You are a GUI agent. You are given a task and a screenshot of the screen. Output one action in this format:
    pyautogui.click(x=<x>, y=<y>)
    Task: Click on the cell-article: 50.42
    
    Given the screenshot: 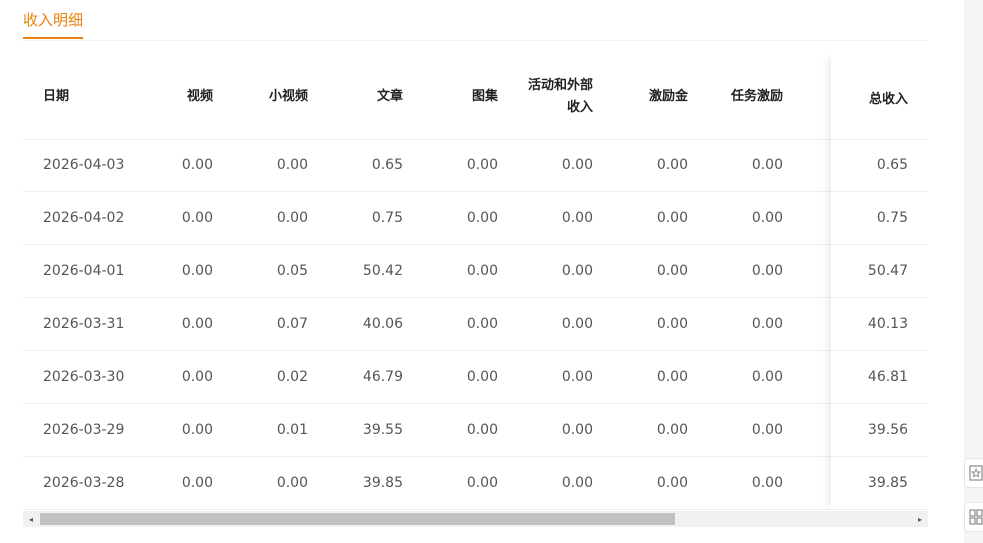 What is the action you would take?
    pyautogui.click(x=382, y=271)
    